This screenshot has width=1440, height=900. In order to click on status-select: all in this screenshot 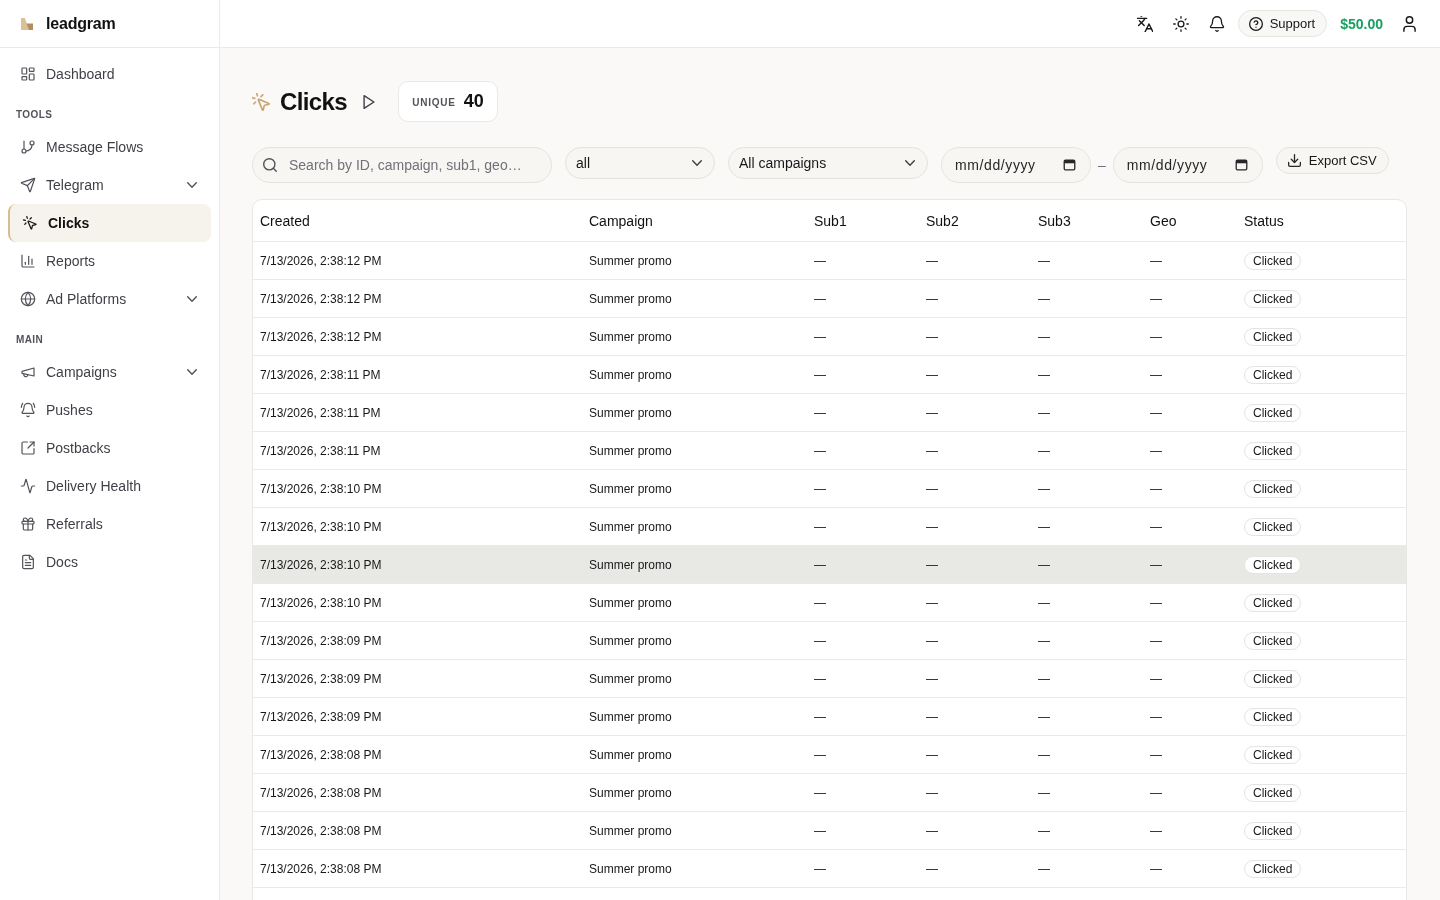, I will do `click(640, 163)`.